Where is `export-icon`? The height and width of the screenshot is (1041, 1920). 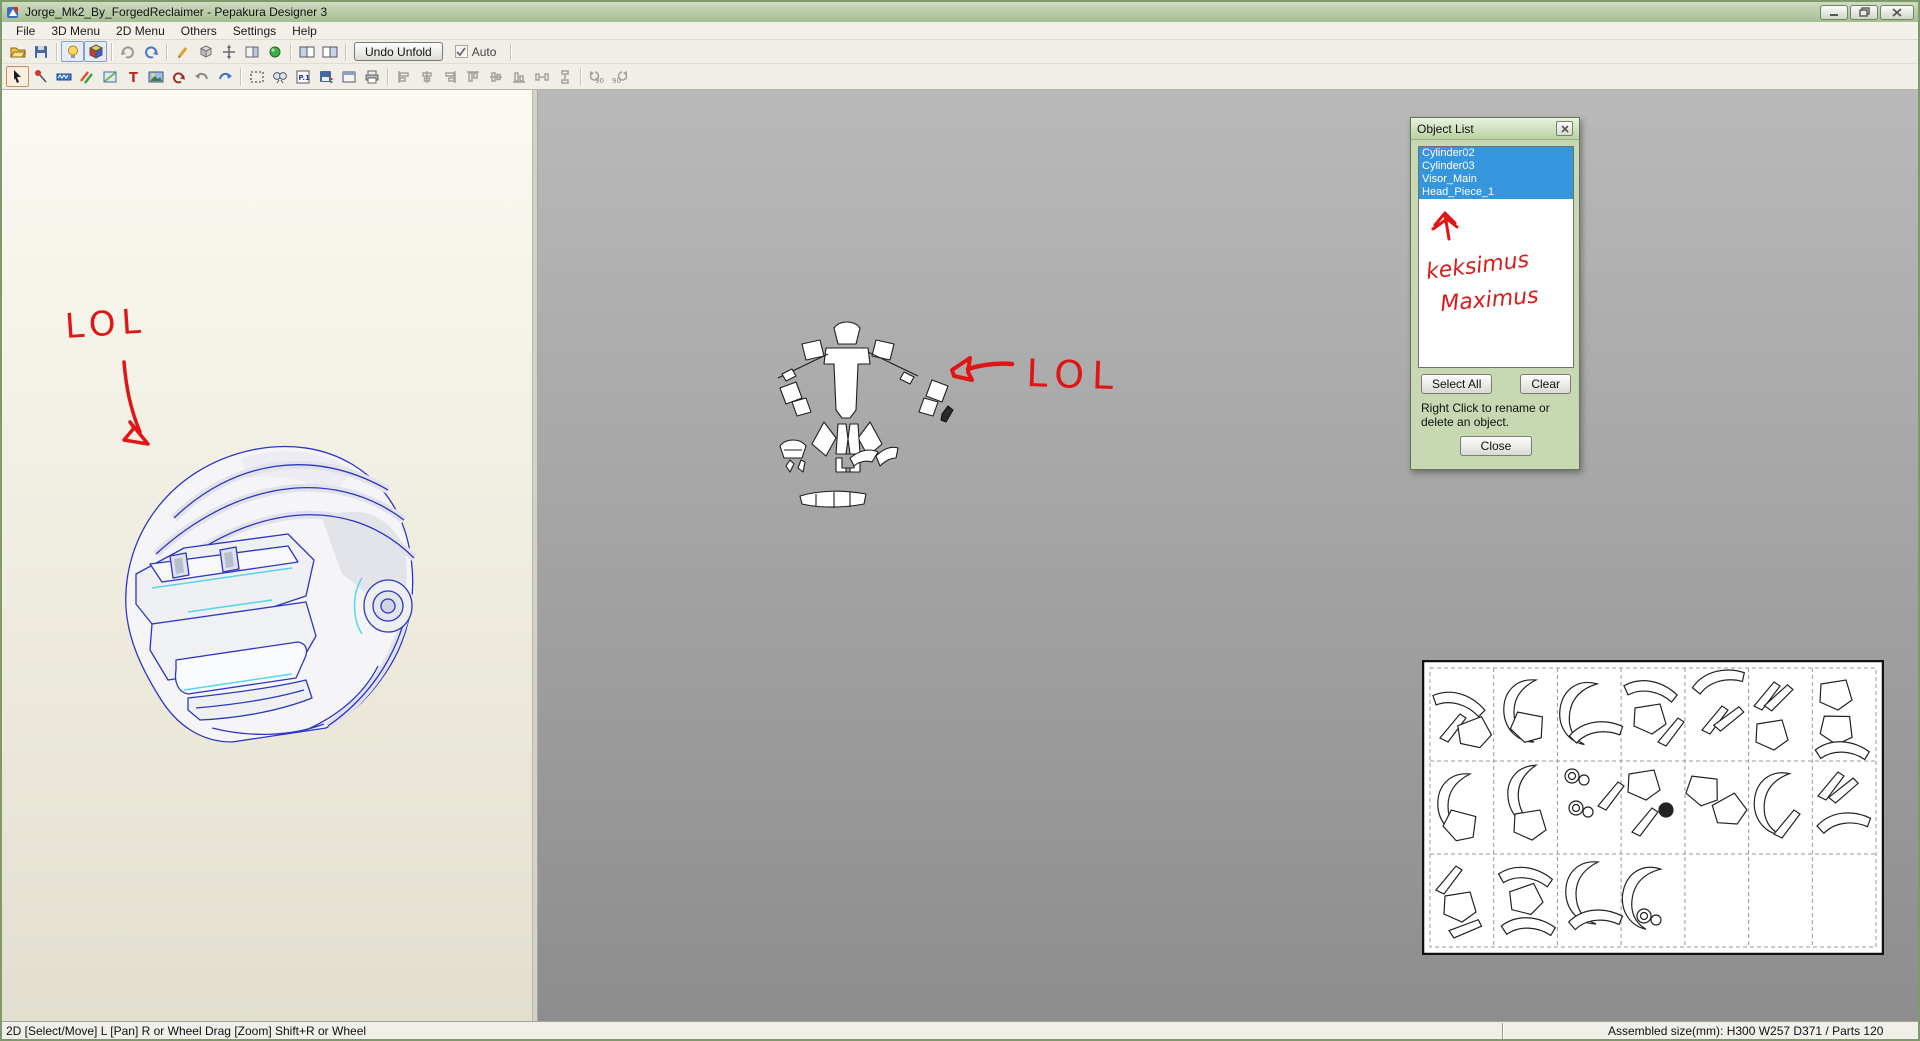
export-icon is located at coordinates (325, 76).